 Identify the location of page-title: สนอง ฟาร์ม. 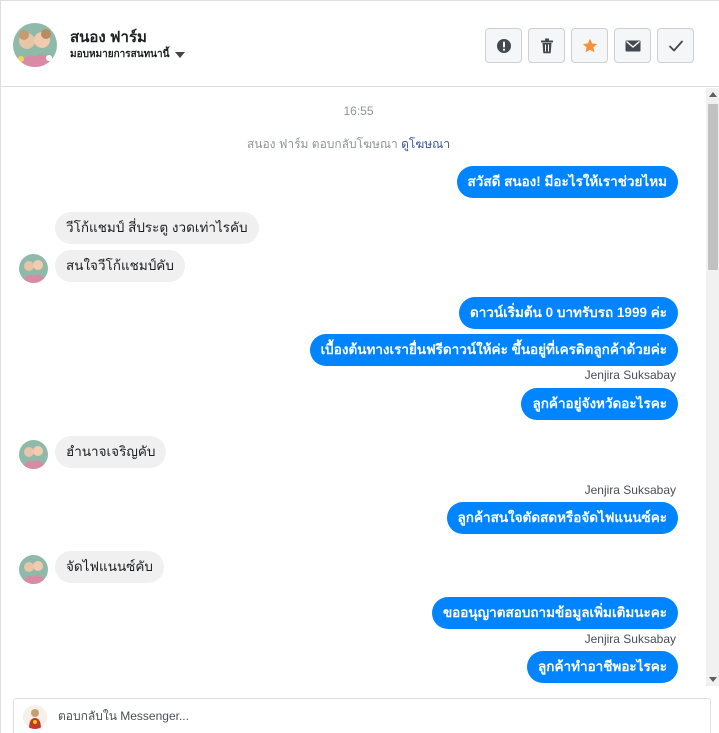
(108, 37).